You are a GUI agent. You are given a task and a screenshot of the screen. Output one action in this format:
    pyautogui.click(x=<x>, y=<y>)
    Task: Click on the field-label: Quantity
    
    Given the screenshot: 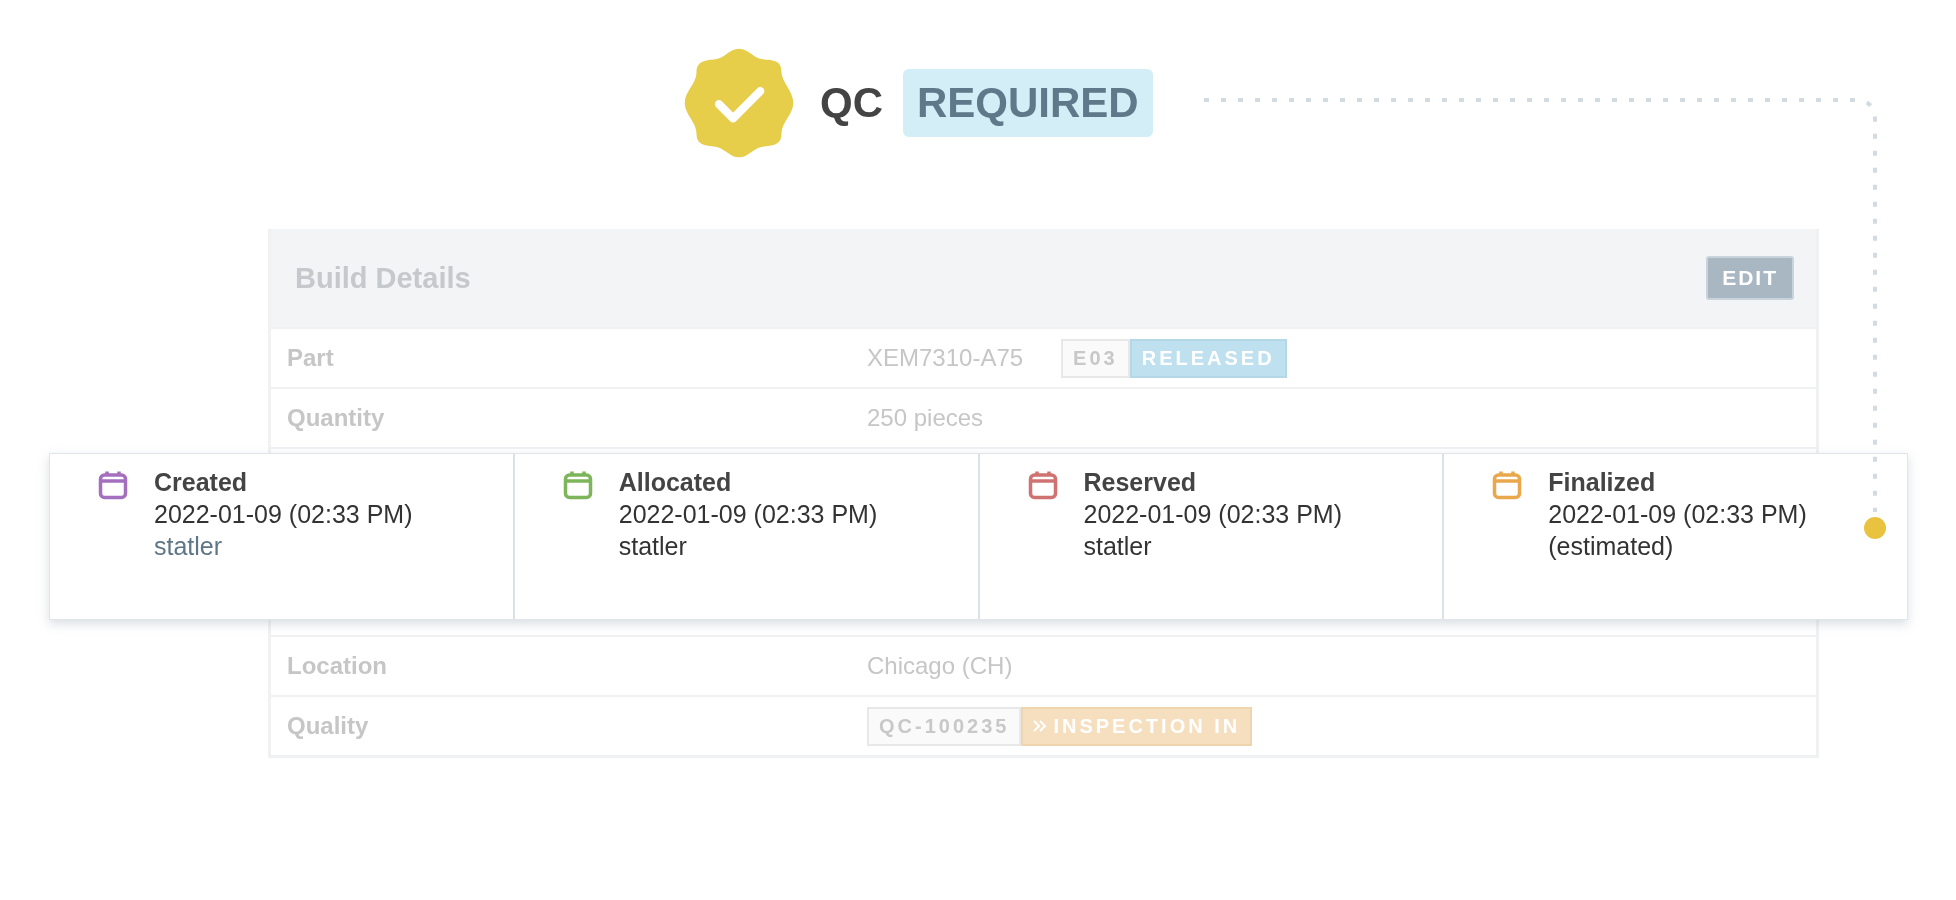 What is the action you would take?
    pyautogui.click(x=336, y=418)
    